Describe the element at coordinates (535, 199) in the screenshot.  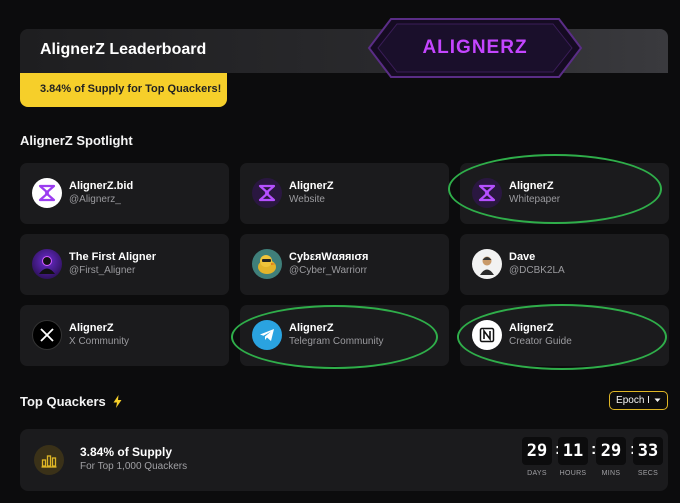
I see `card-handle: Whitepaper` at that location.